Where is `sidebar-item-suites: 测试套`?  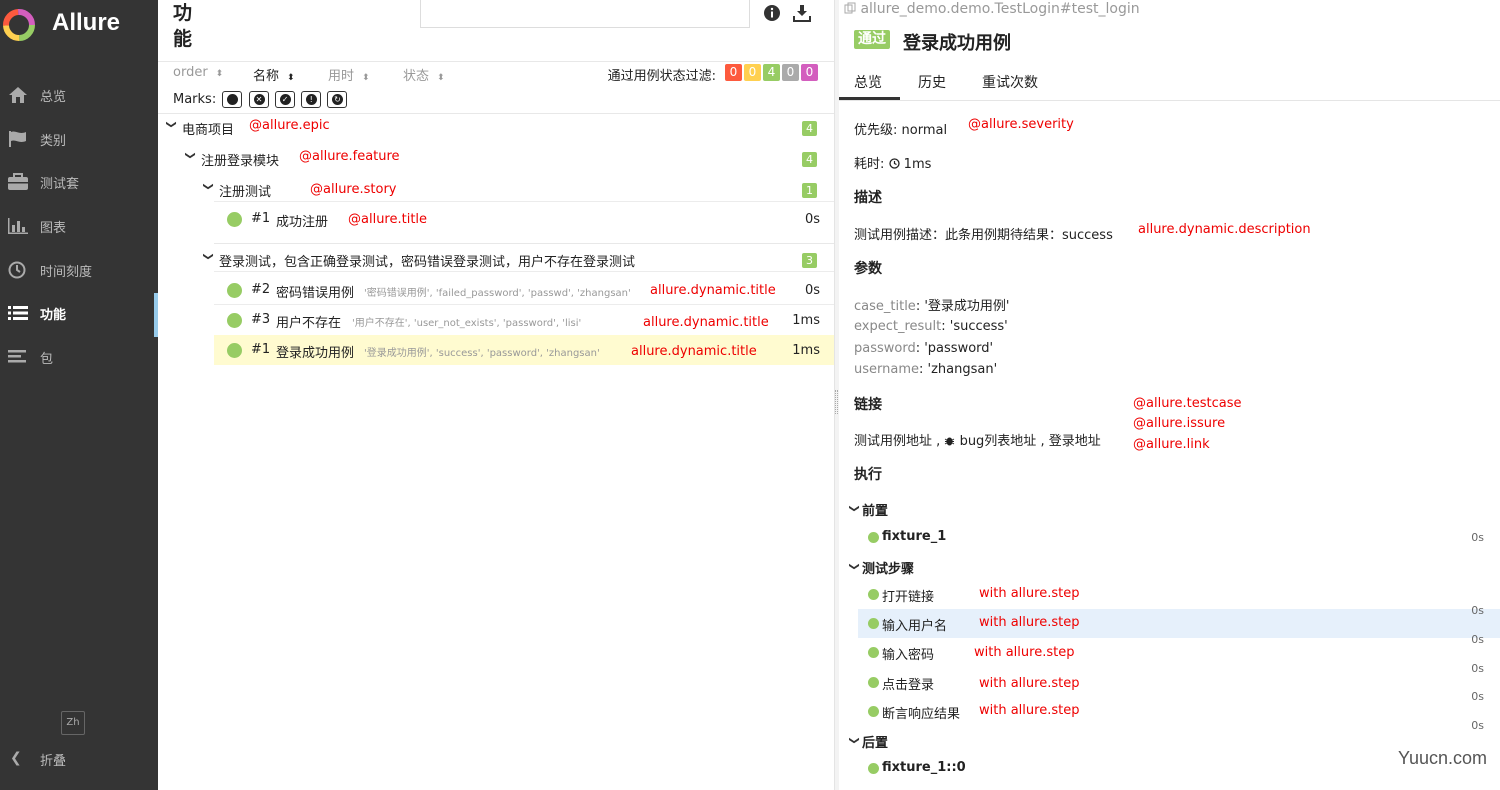 sidebar-item-suites: 测试套 is located at coordinates (79, 182).